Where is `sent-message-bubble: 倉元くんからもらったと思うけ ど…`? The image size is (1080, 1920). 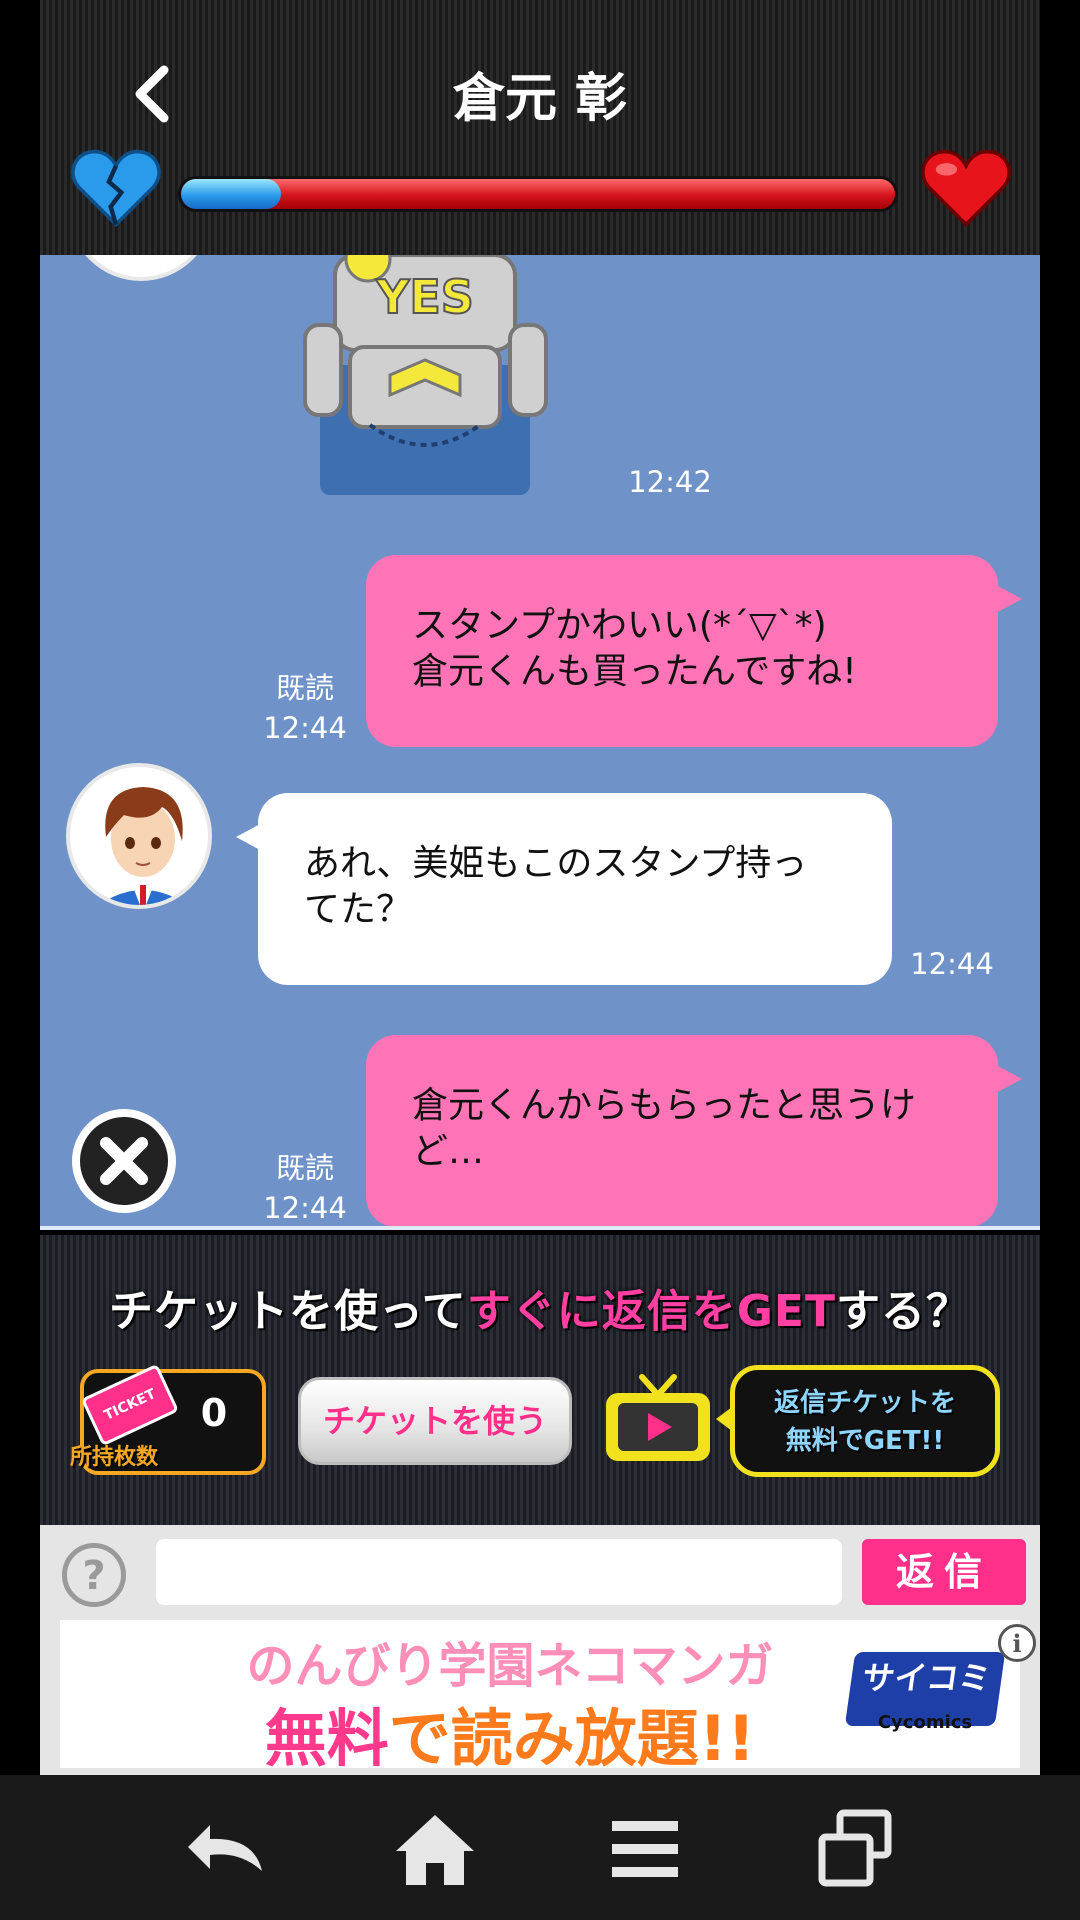 sent-message-bubble: 倉元くんからもらったと思うけ ど… is located at coordinates (682, 1130).